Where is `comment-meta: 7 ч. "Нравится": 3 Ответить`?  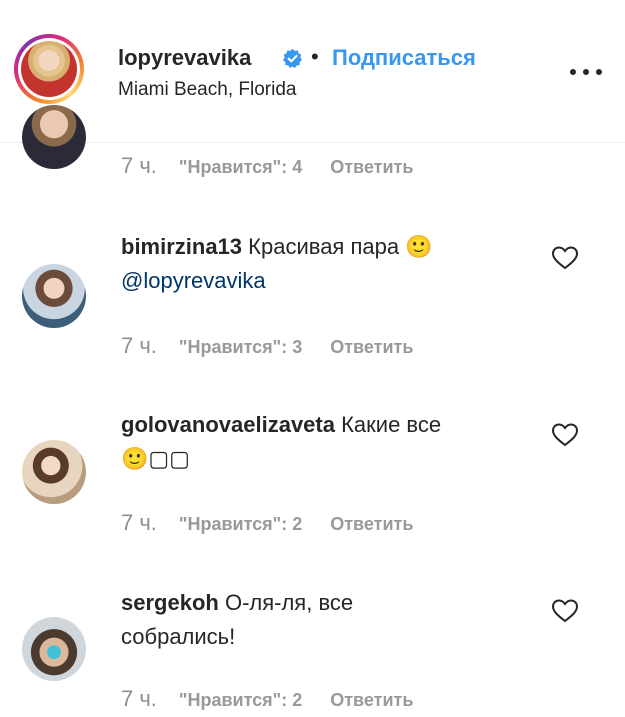 comment-meta: 7 ч. "Нравится": 3 Ответить is located at coordinates (267, 346).